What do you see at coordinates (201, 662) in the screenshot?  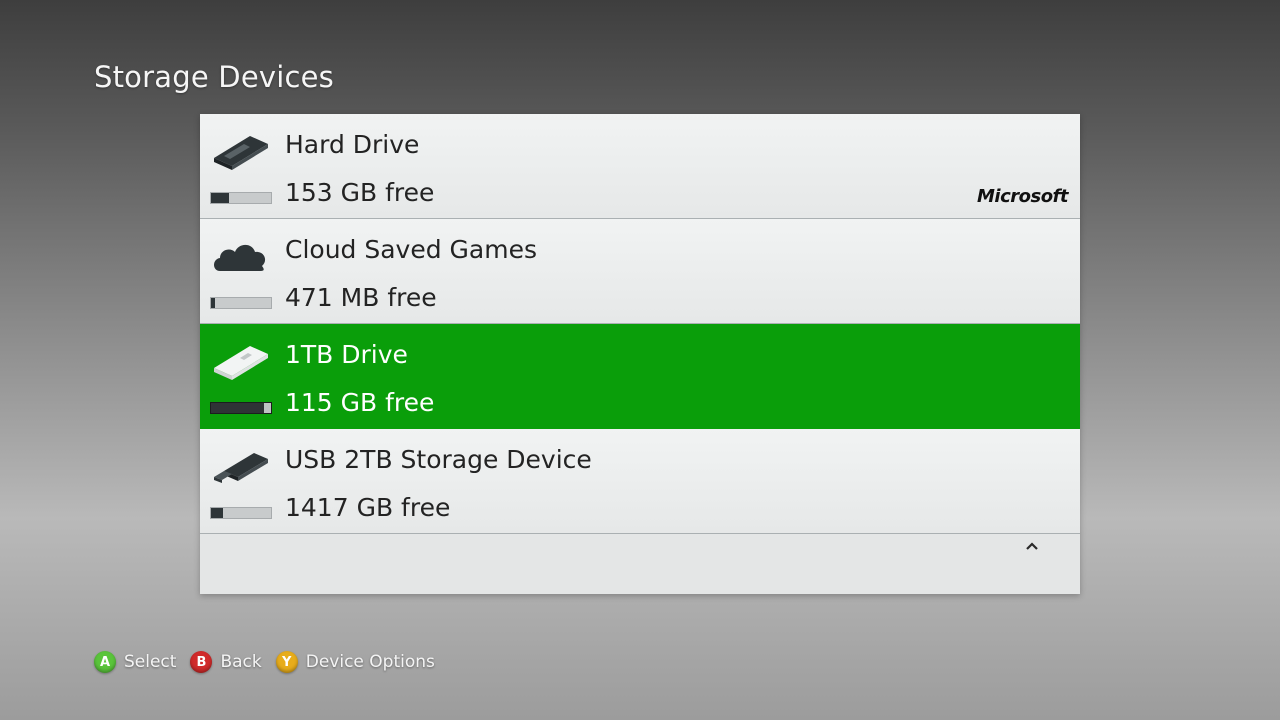 I see `b-button-icon: B` at bounding box center [201, 662].